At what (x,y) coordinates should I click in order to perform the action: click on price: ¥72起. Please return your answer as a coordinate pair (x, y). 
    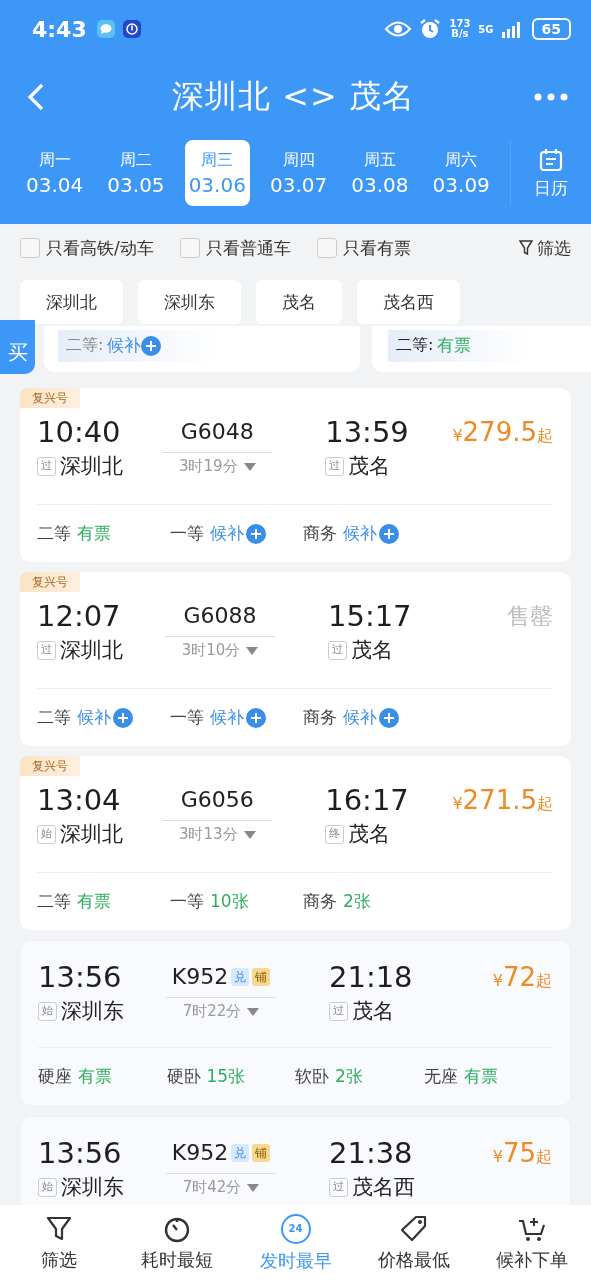
    Looking at the image, I should click on (522, 977).